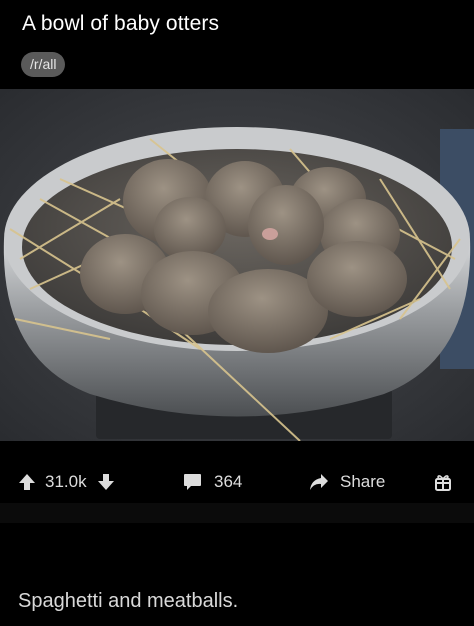  Describe the element at coordinates (228, 481) in the screenshot. I see `comment-count: 364` at that location.